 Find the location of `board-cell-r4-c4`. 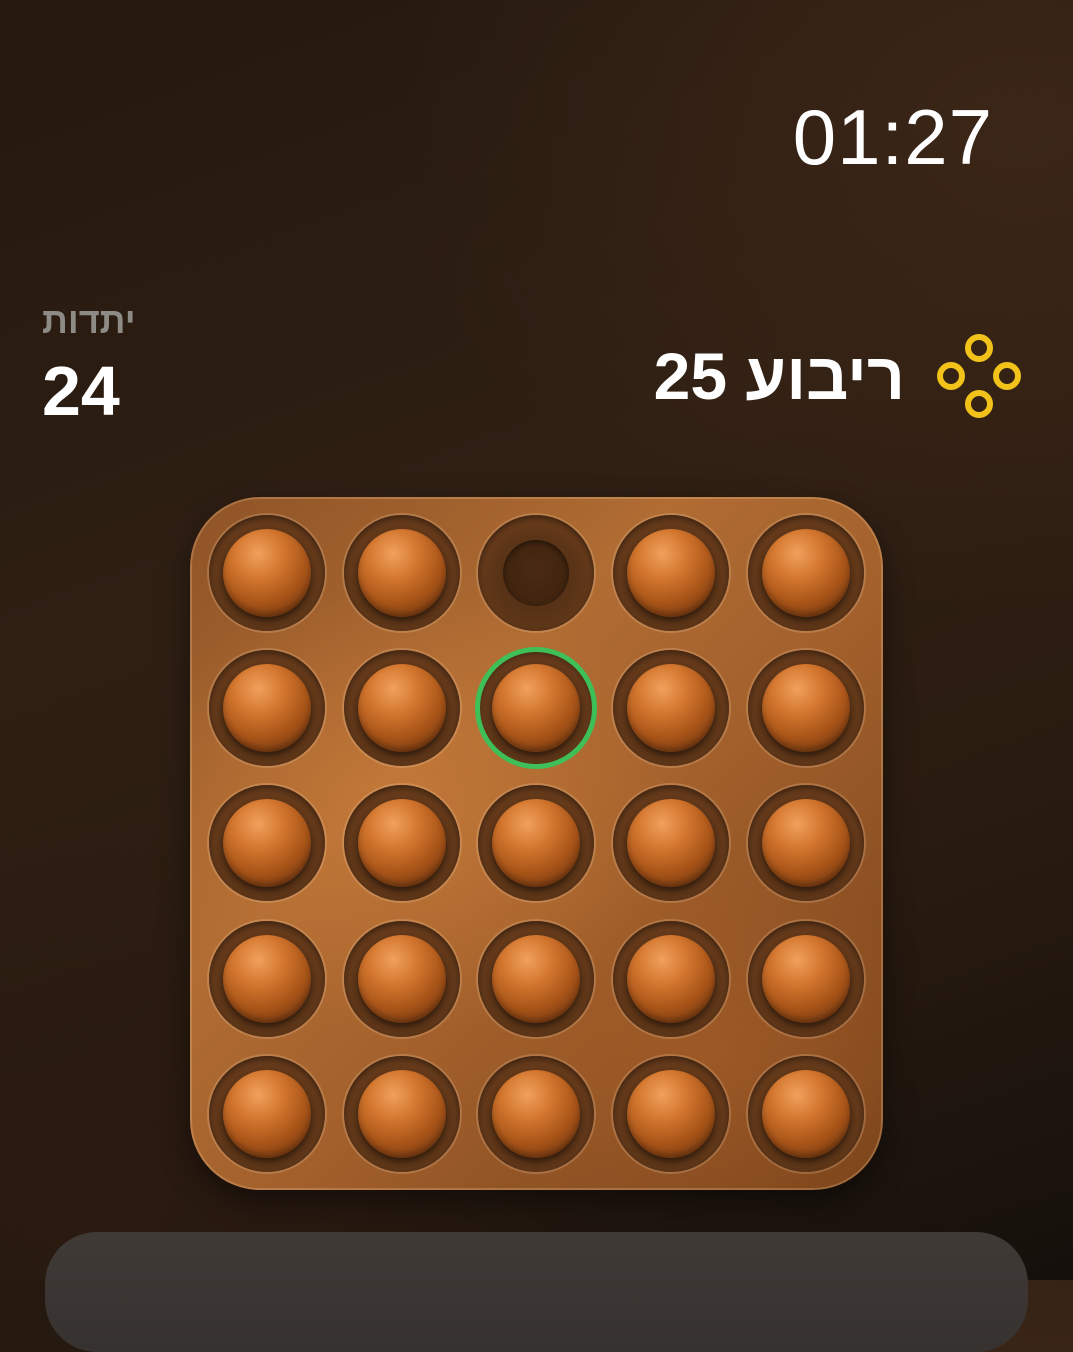

board-cell-r4-c4 is located at coordinates (671, 978).